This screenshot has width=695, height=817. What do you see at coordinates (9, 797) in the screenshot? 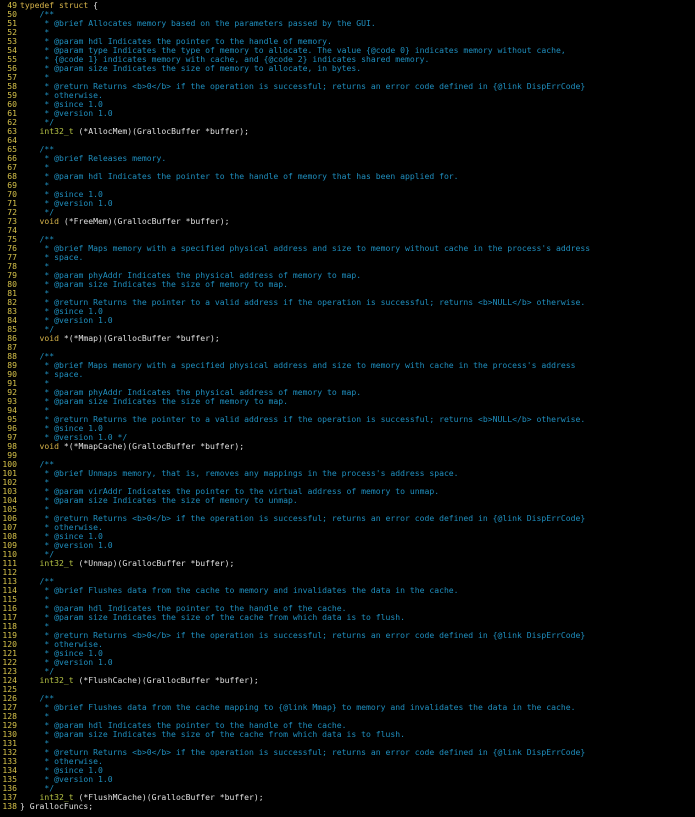
I see `line-number: 137` at bounding box center [9, 797].